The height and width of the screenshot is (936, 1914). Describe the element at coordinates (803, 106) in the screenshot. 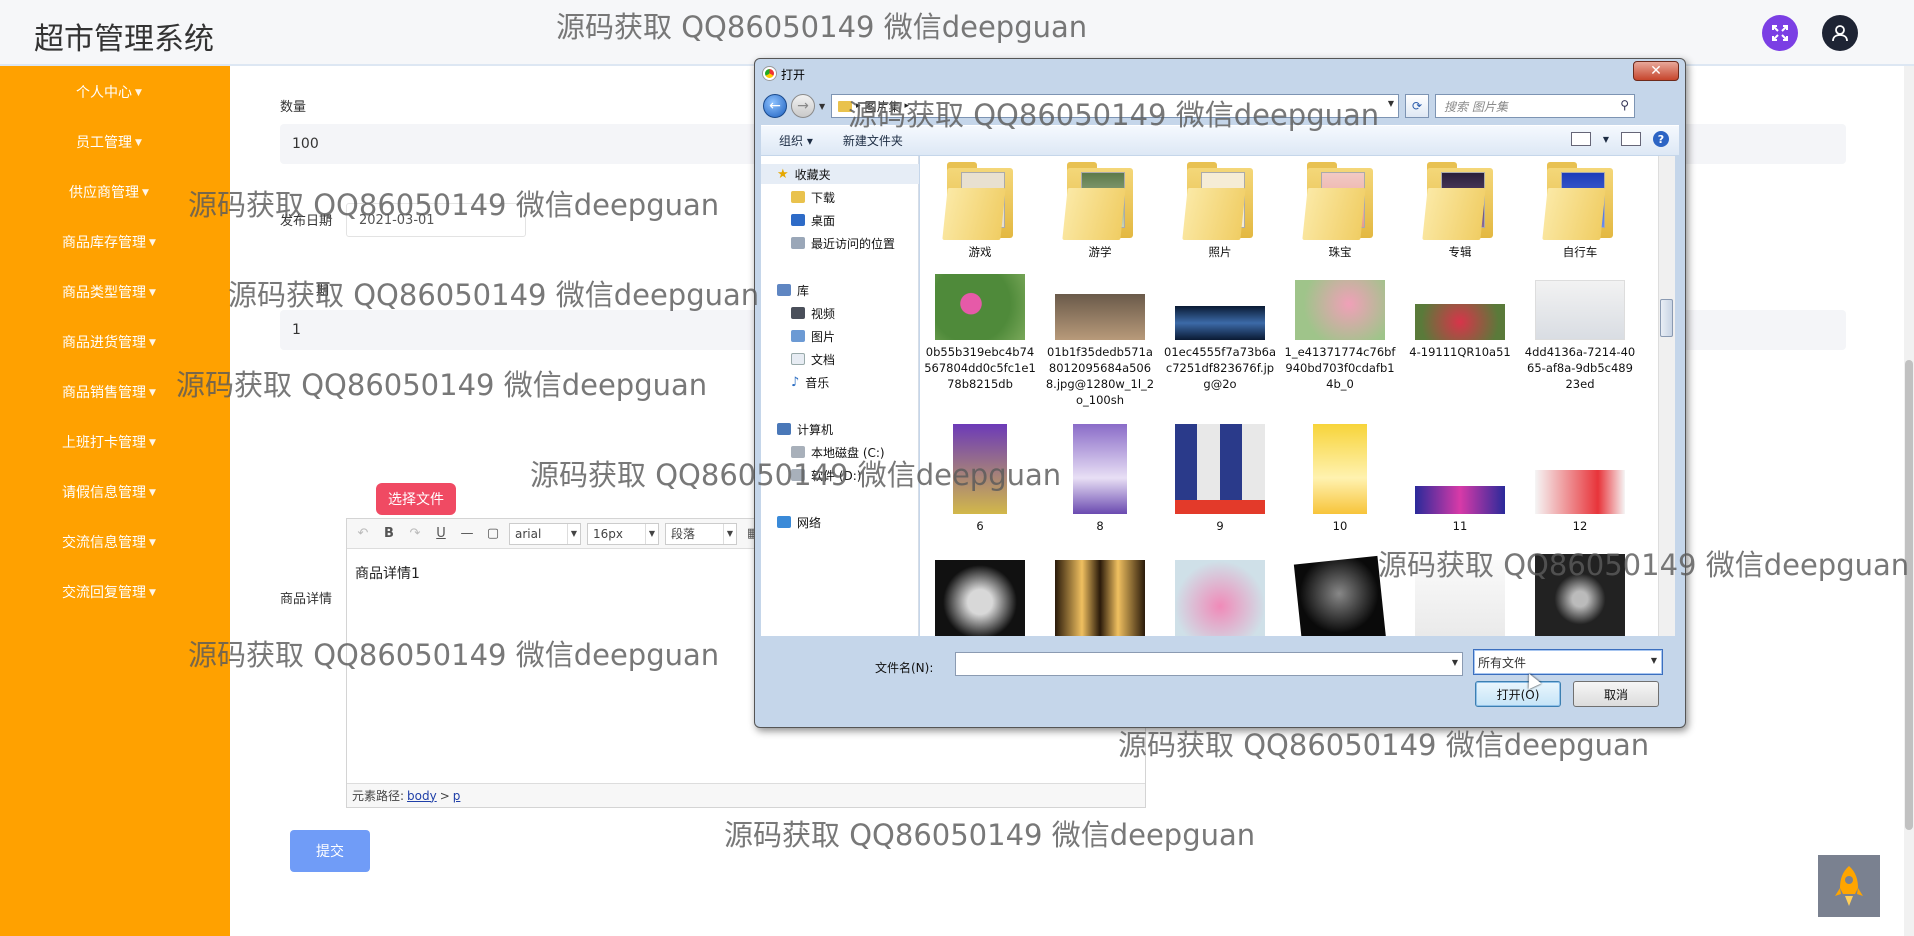

I see `forward-button: →` at that location.